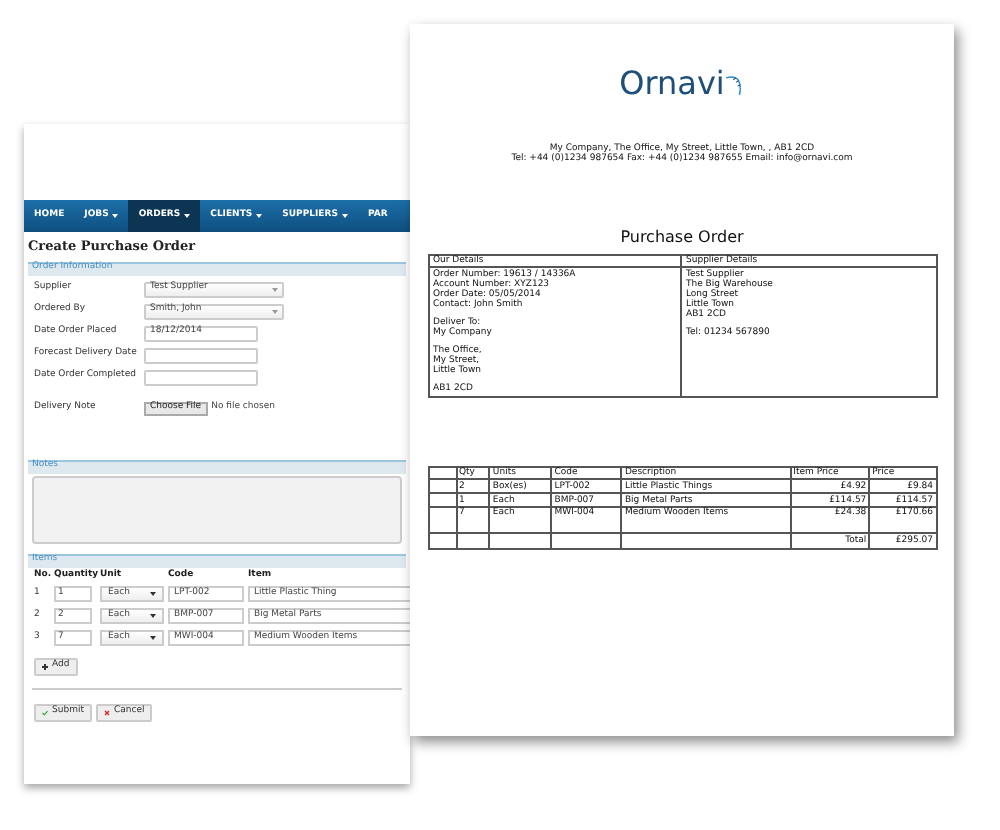 The width and height of the screenshot is (1000, 830). I want to click on cross-icon, so click(106, 713).